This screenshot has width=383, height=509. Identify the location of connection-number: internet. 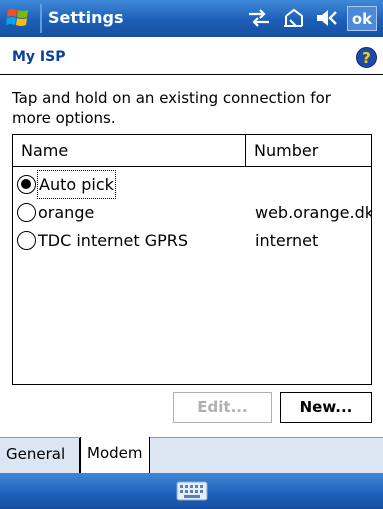
(287, 240).